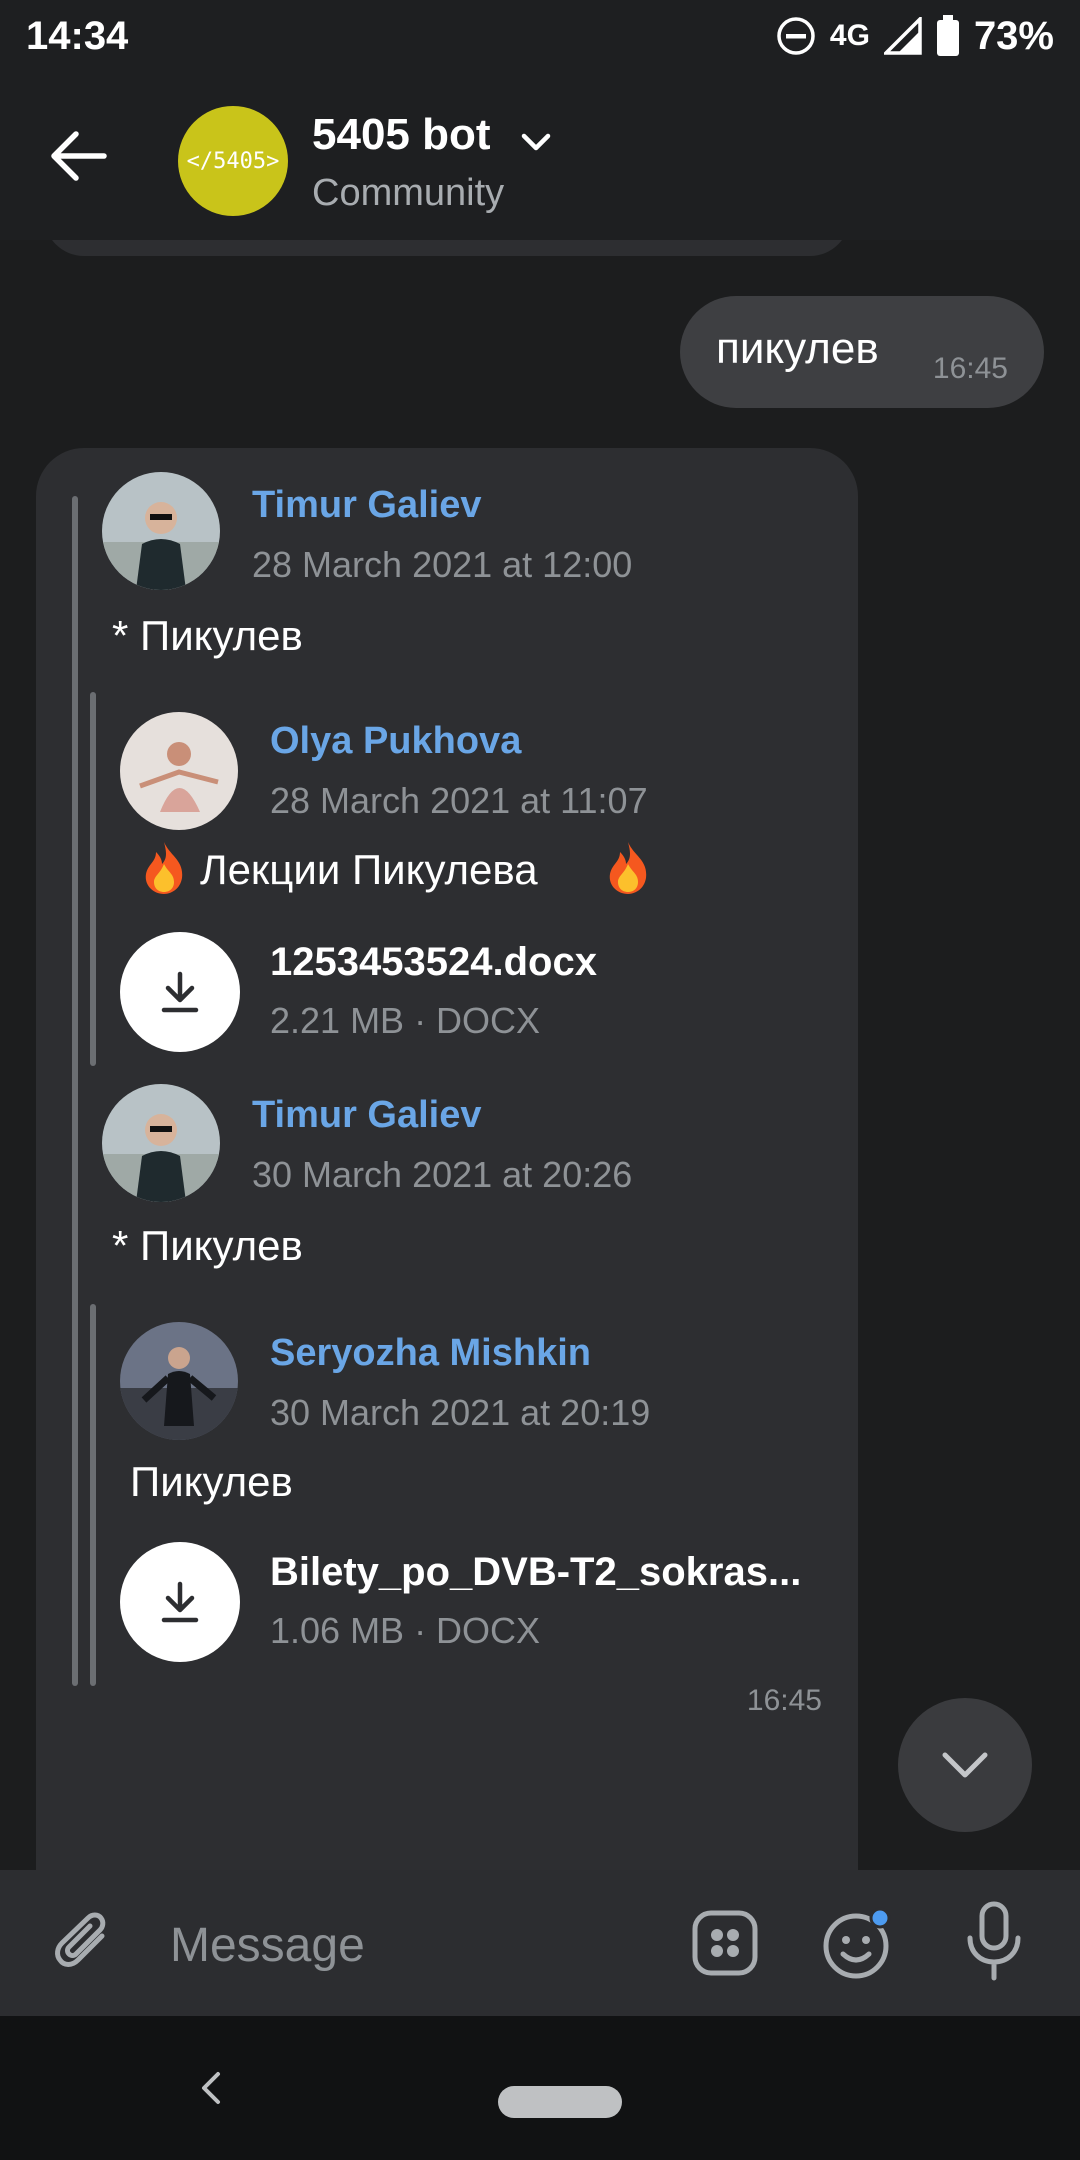 Image resolution: width=1080 pixels, height=2160 pixels. What do you see at coordinates (447, 248) in the screenshot?
I see `previous-message-bubble` at bounding box center [447, 248].